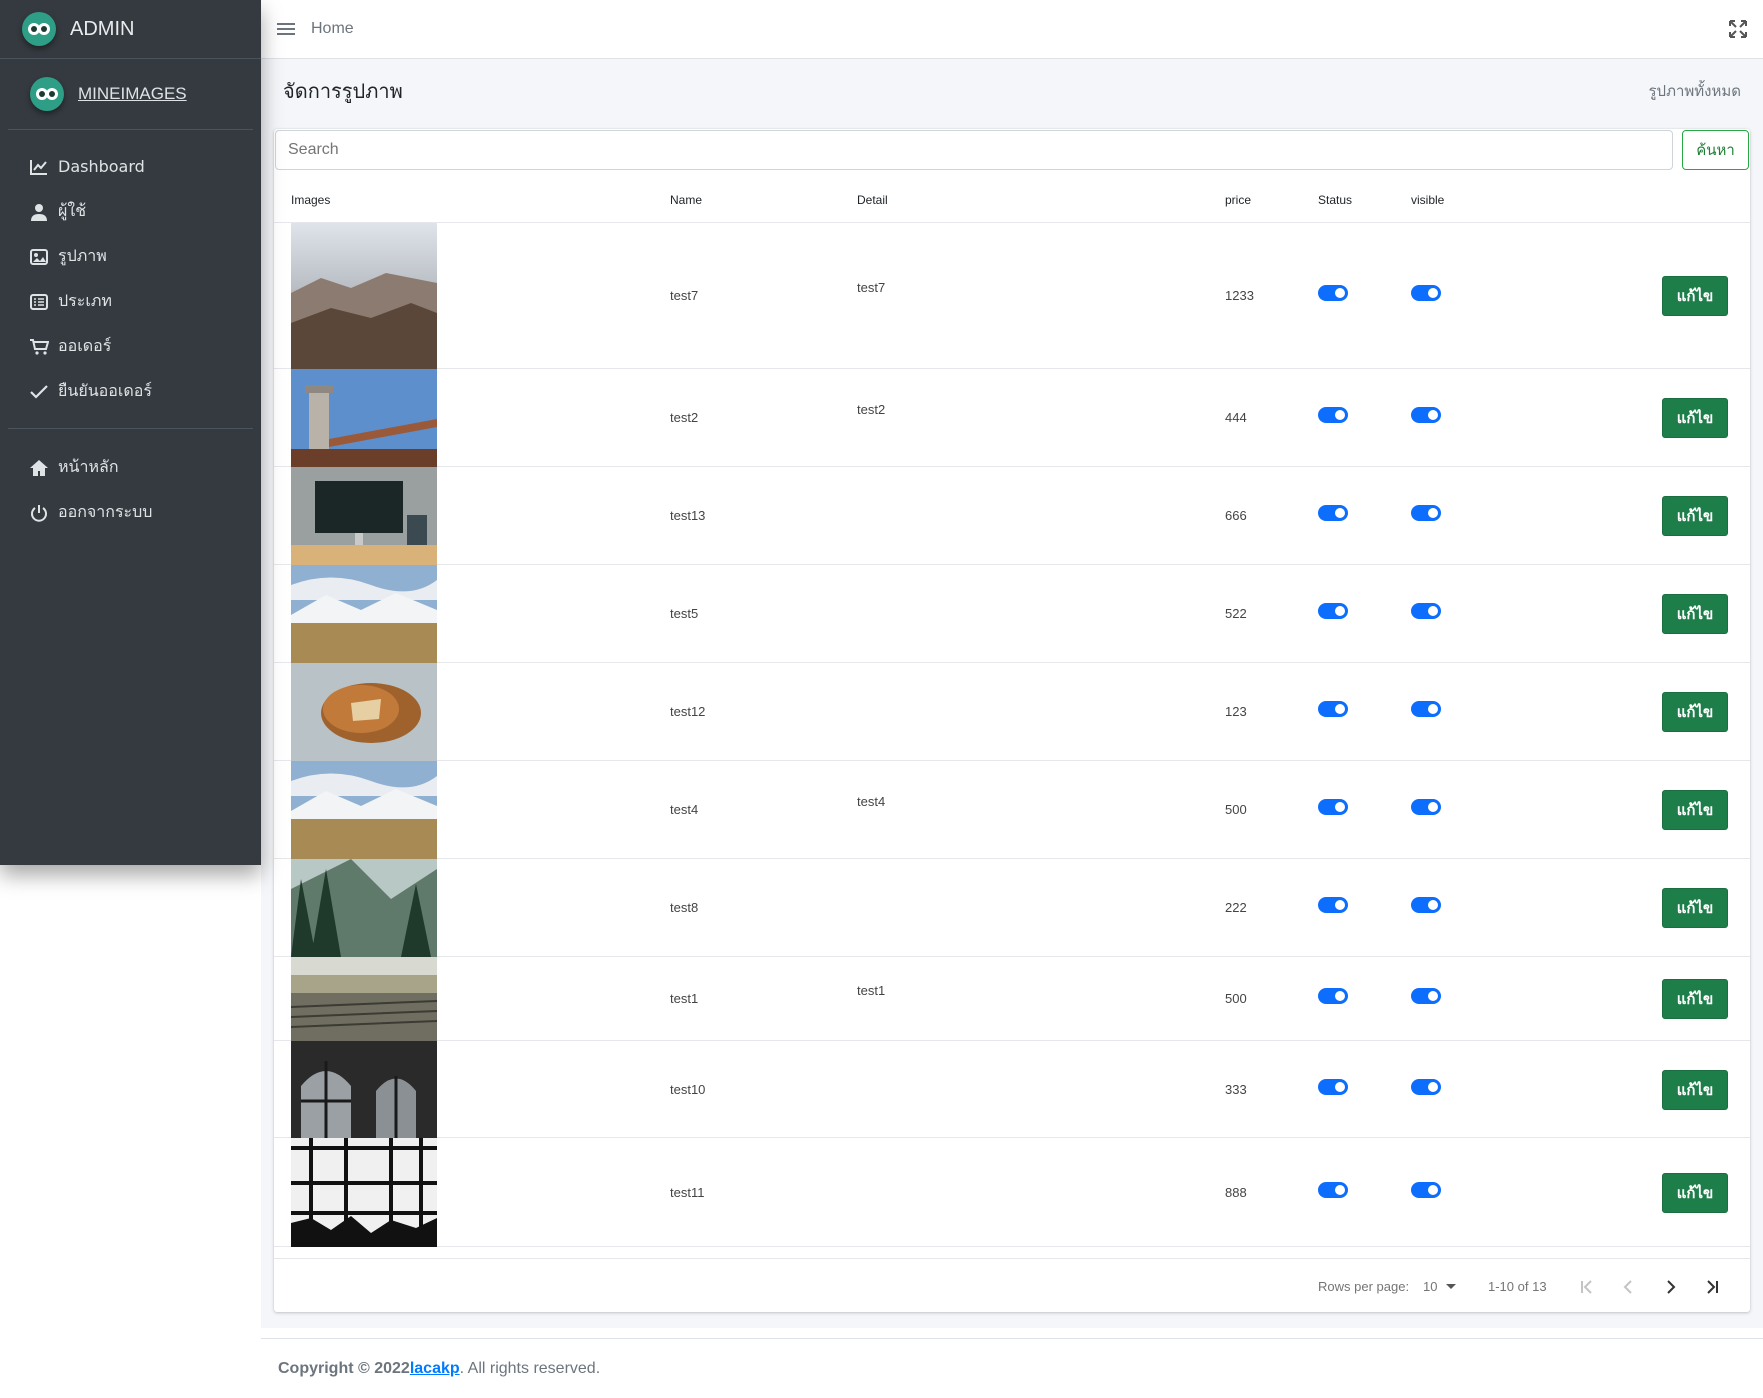  Describe the element at coordinates (39, 347) in the screenshot. I see `cart-icon` at that location.